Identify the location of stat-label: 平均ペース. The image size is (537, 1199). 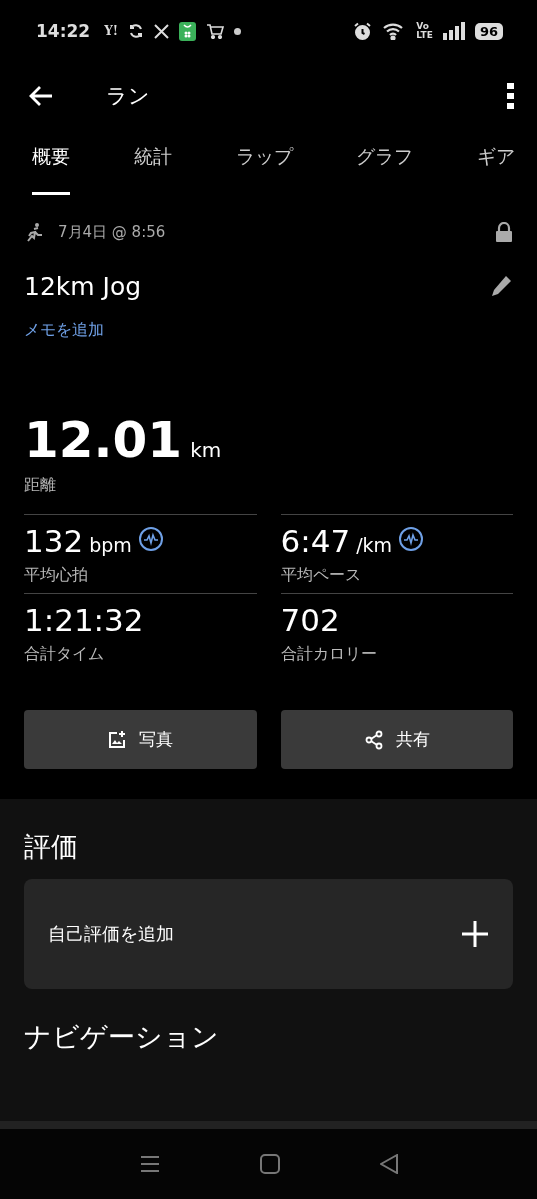
(321, 575).